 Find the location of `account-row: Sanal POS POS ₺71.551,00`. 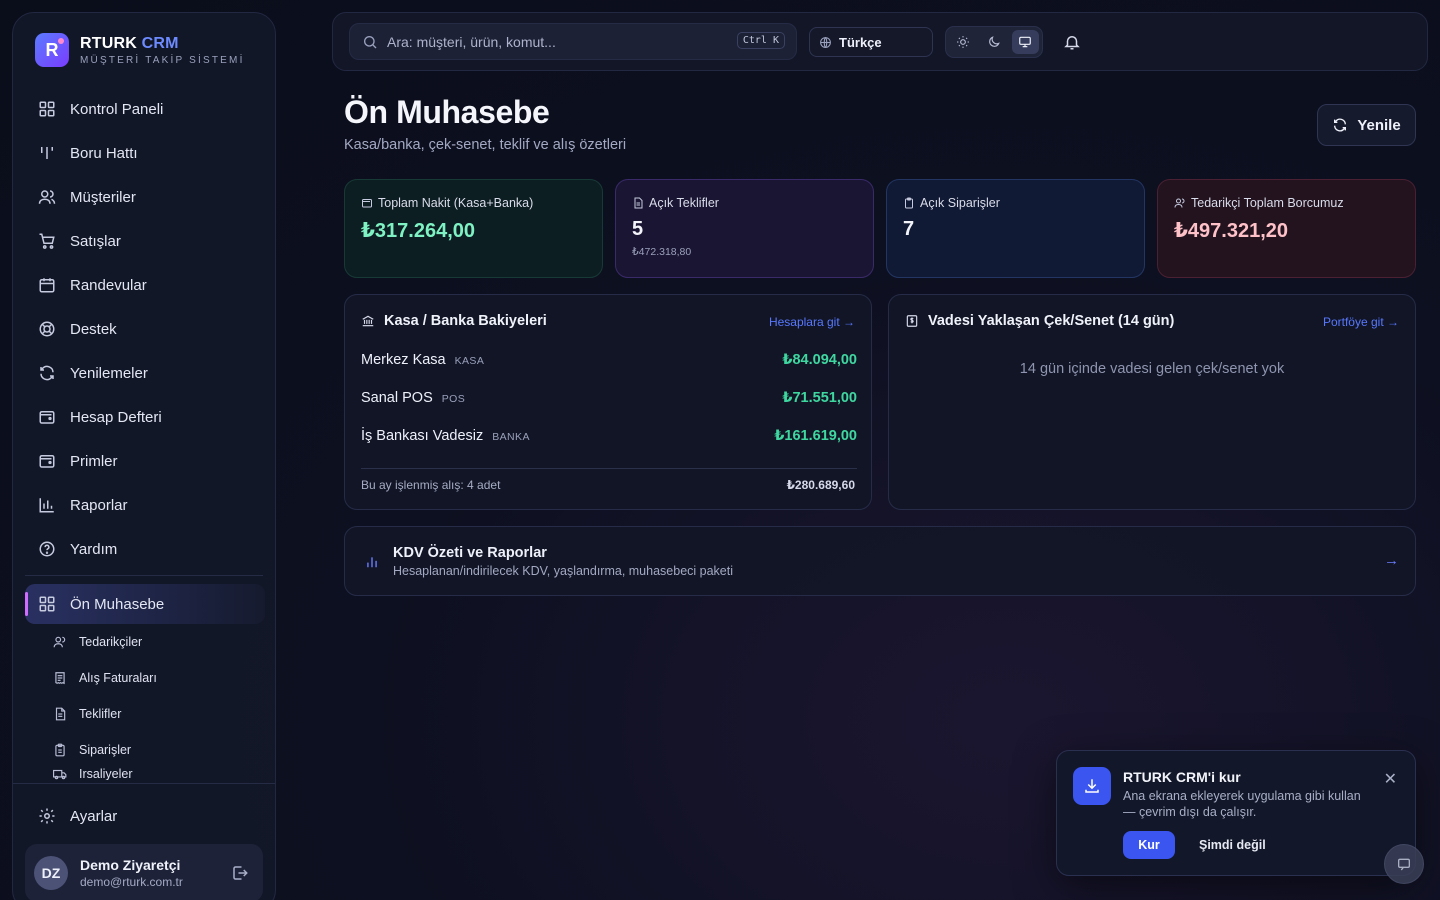

account-row: Sanal POS POS ₺71.551,00 is located at coordinates (609, 398).